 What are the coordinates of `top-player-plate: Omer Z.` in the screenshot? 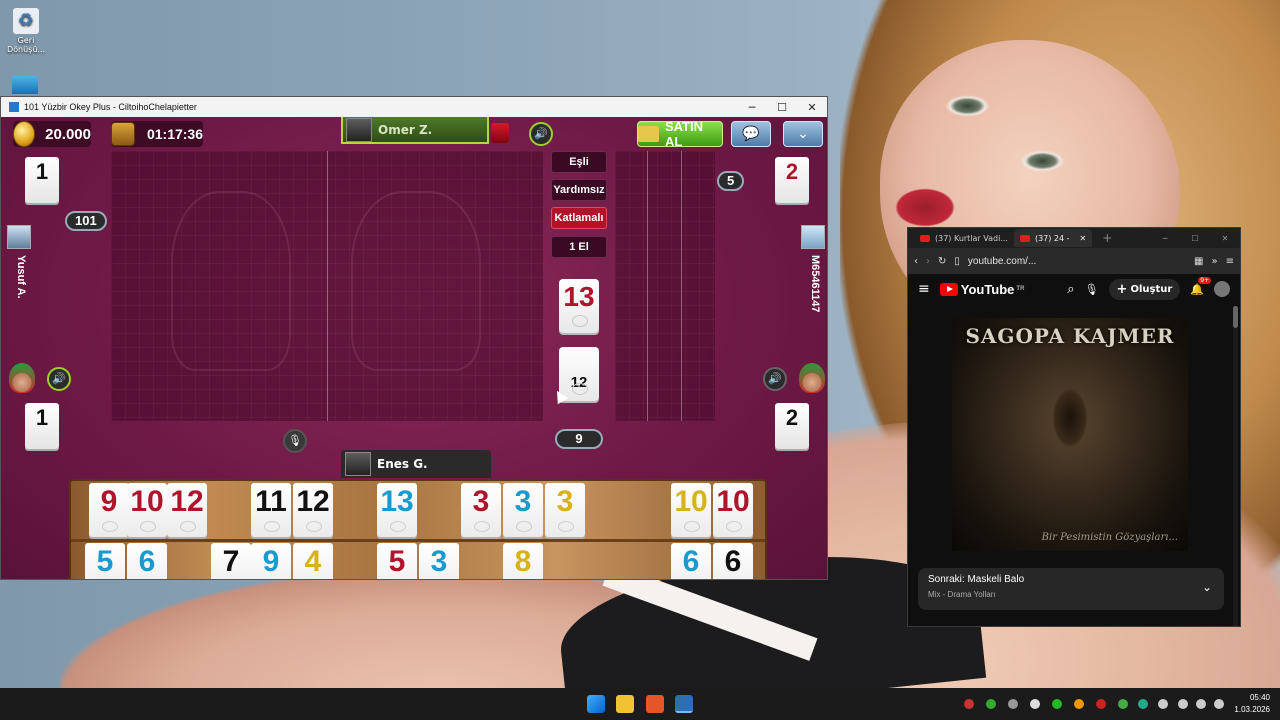 It's located at (415, 130).